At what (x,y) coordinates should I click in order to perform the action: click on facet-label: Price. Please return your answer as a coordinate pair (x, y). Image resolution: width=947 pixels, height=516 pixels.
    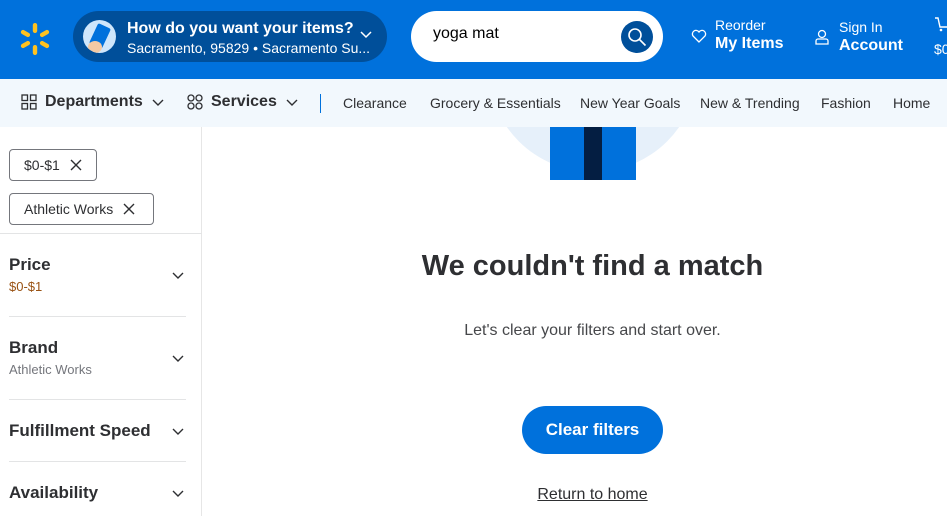
    Looking at the image, I should click on (30, 264).